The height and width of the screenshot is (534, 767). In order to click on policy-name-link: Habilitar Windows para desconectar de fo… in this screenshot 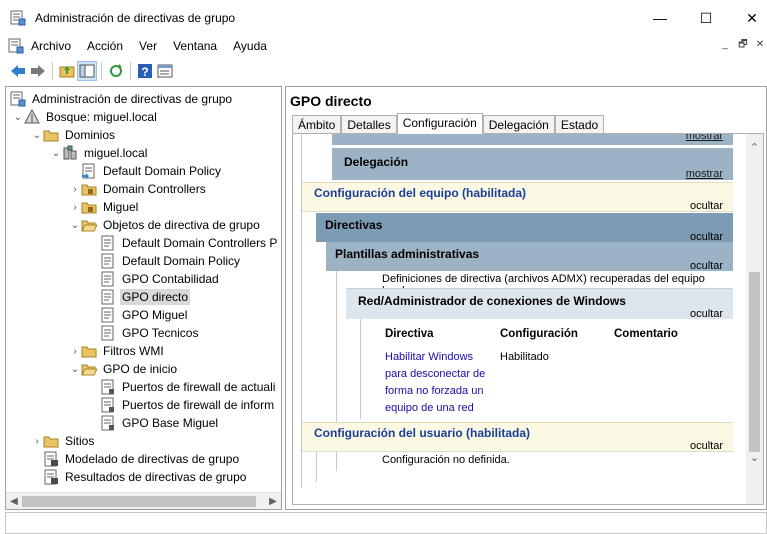, I will do `click(440, 383)`.